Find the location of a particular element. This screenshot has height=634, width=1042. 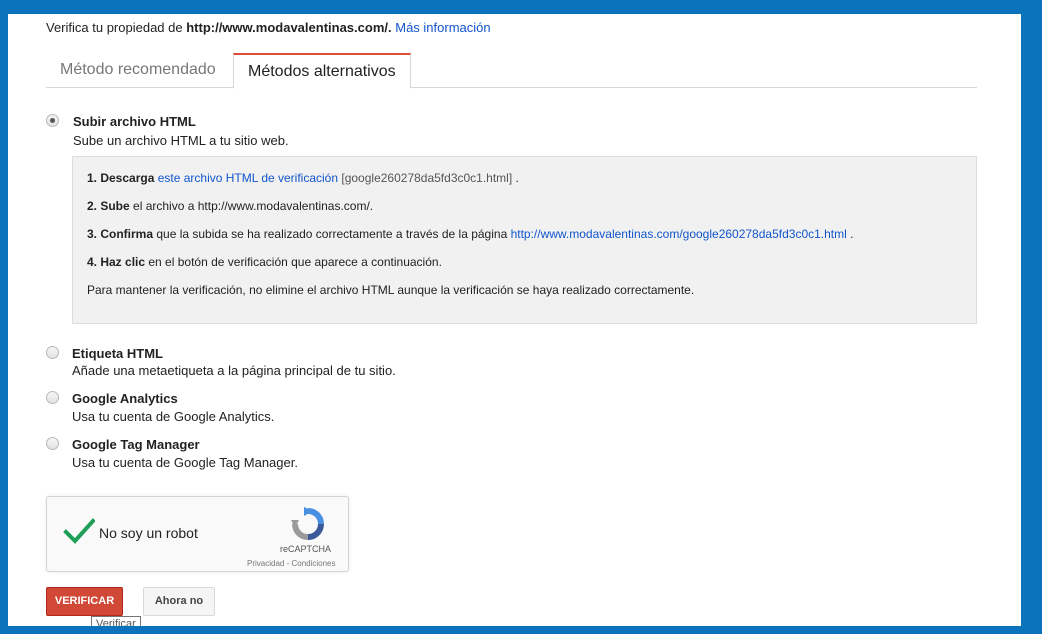

option-desc-google-tag-manager: Usa tu cuenta de Google Tag Manager. is located at coordinates (185, 462).